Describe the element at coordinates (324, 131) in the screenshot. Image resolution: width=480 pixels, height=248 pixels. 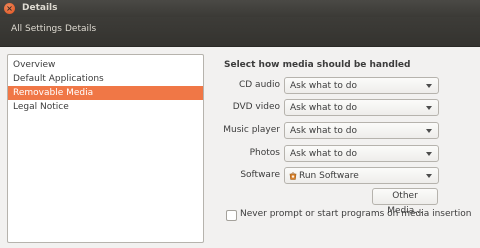
I see `music-player-value: Ask what to do` at that location.